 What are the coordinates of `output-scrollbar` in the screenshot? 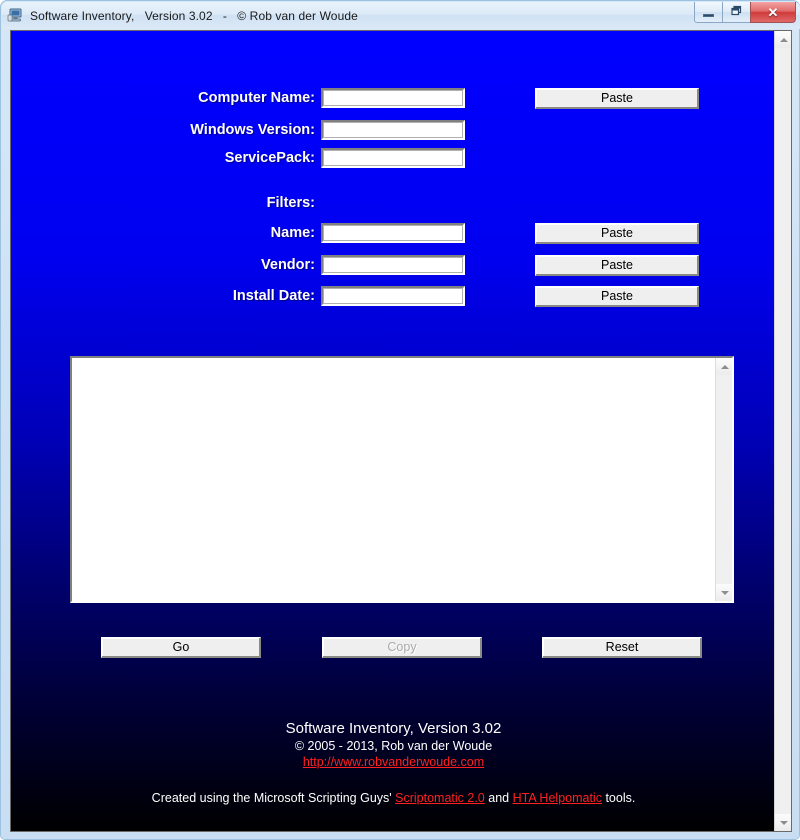 It's located at (723, 479).